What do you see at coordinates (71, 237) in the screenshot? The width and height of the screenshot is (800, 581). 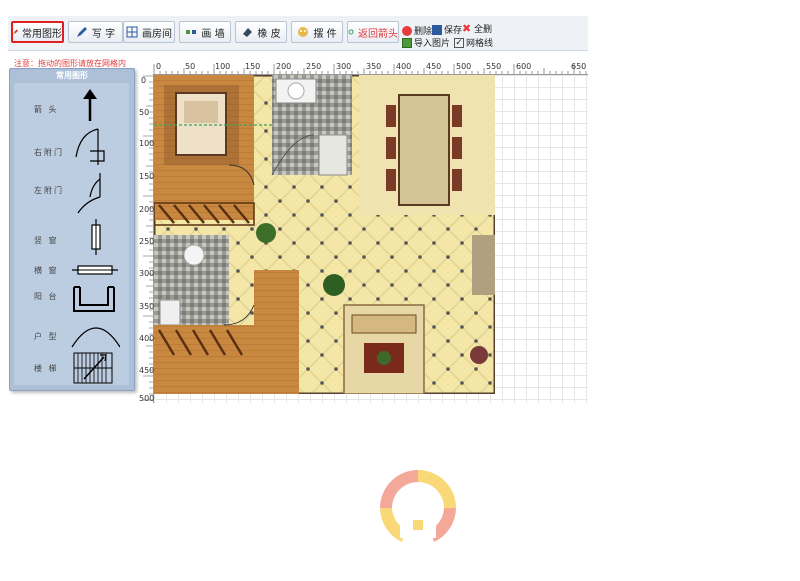 I see `shape-item-vertical-window: 竖 窗` at bounding box center [71, 237].